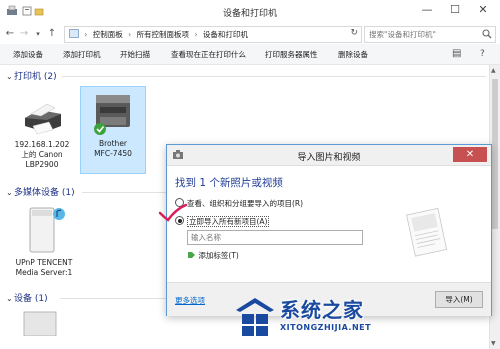  Describe the element at coordinates (24, 34) in the screenshot. I see `forward-button: →` at that location.